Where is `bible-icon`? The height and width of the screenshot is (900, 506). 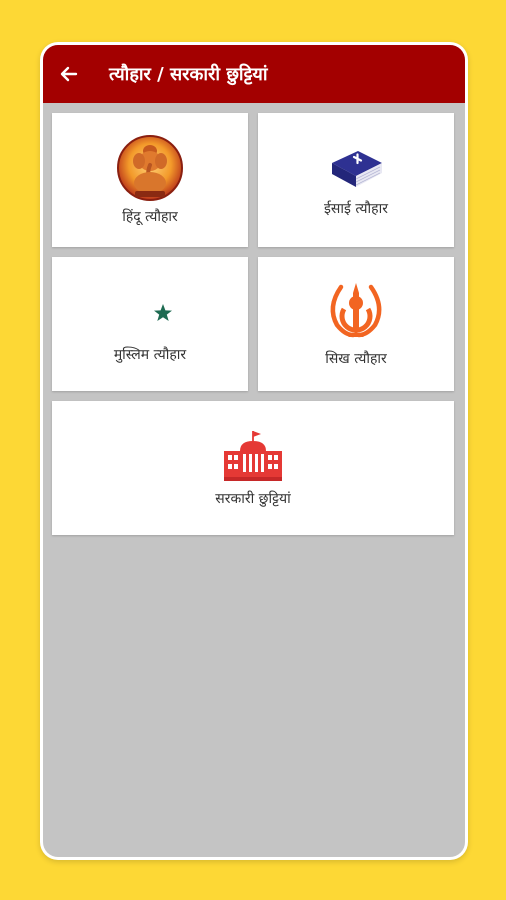 bible-icon is located at coordinates (356, 168).